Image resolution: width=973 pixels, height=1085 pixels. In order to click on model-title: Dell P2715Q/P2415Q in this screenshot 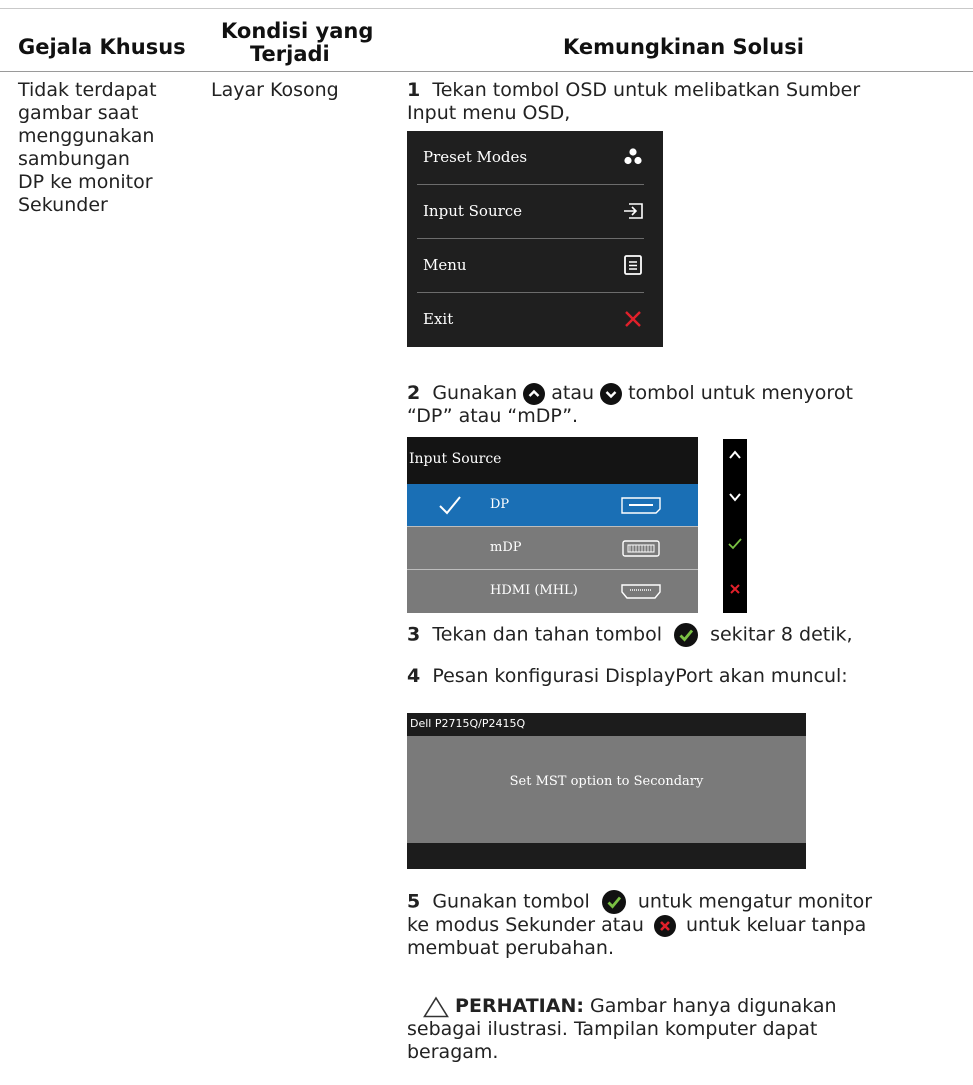, I will do `click(468, 723)`.